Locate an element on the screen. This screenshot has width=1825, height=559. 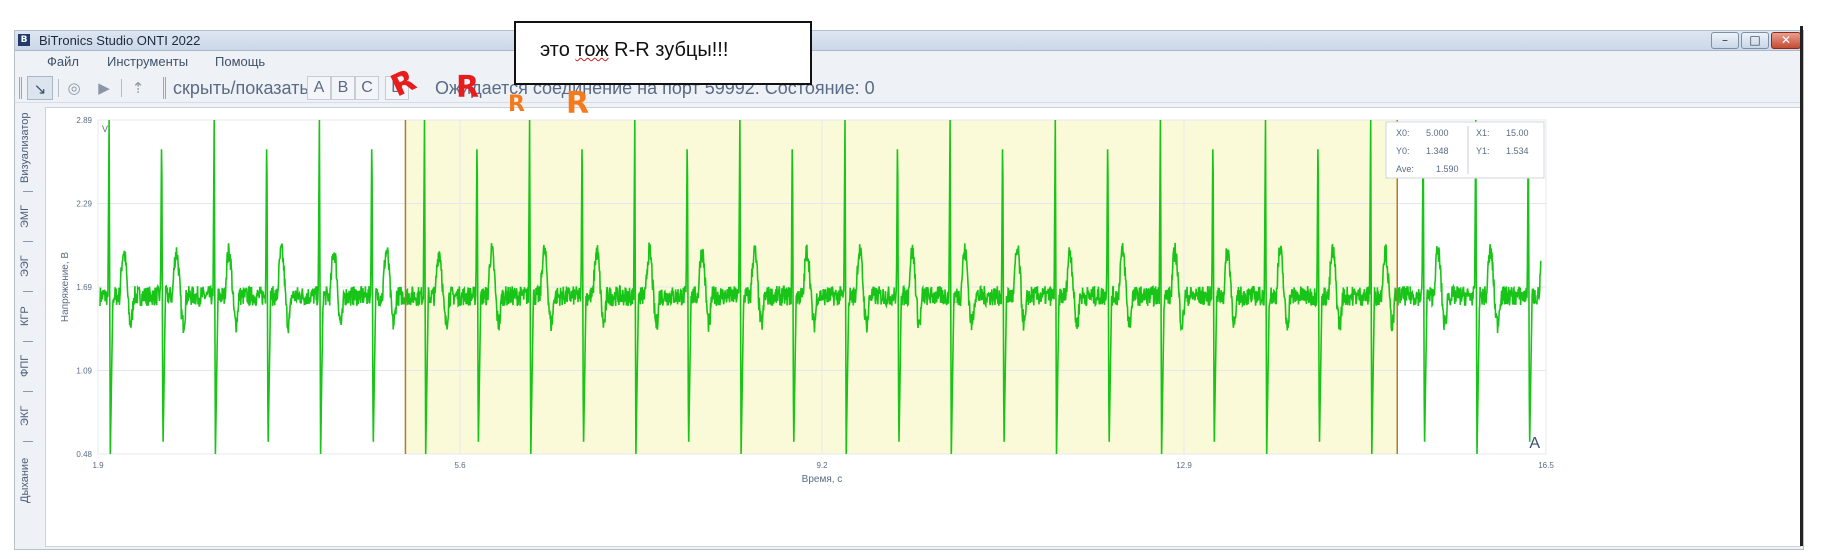
readout-x0-label: X0: is located at coordinates (1403, 133).